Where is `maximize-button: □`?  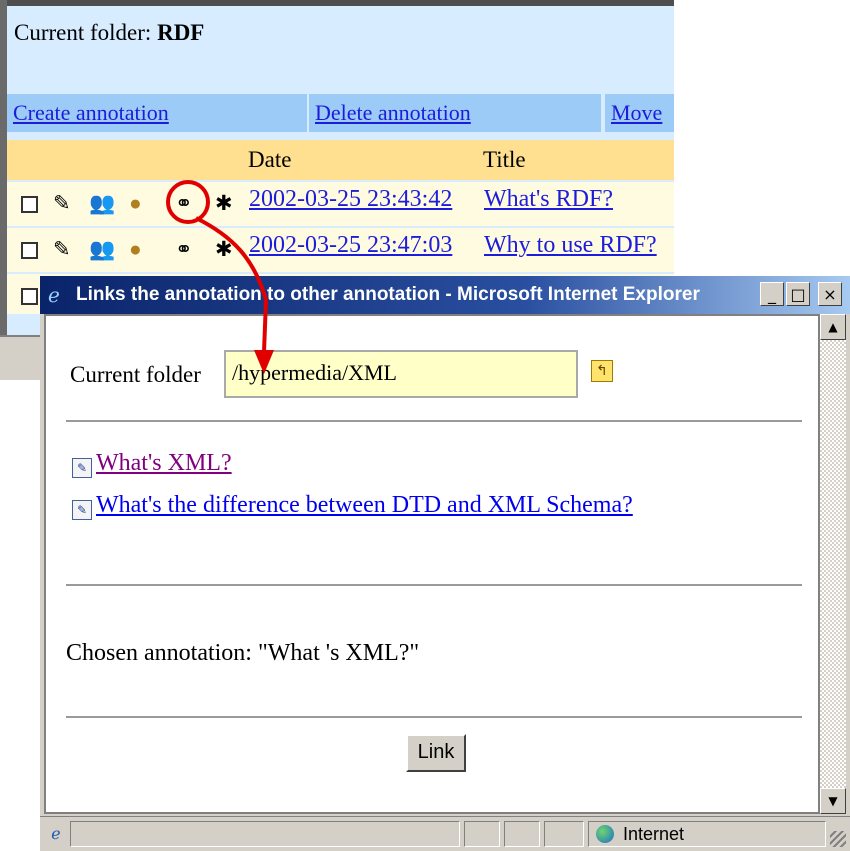 maximize-button: □ is located at coordinates (798, 294).